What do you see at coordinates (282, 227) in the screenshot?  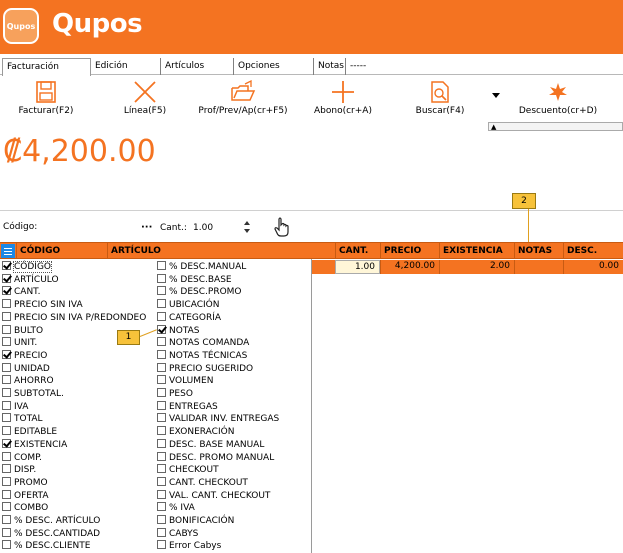 I see `touch-hand-icon` at bounding box center [282, 227].